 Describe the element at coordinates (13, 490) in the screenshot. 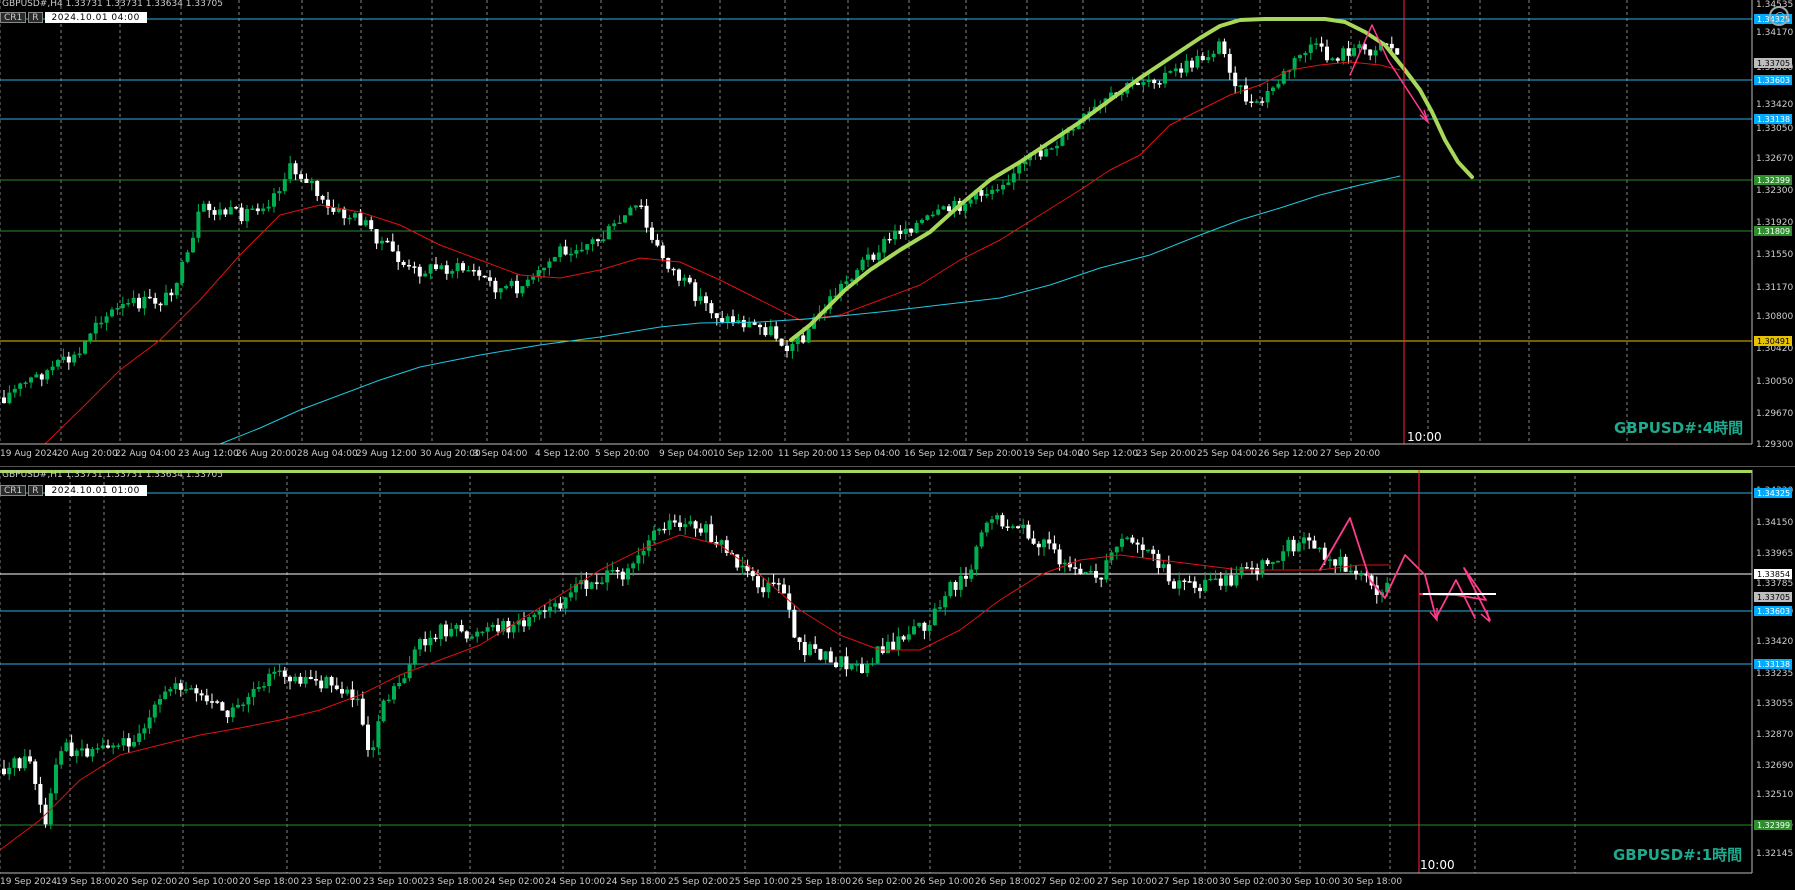

I see `h1-mode-tag: CR1` at that location.